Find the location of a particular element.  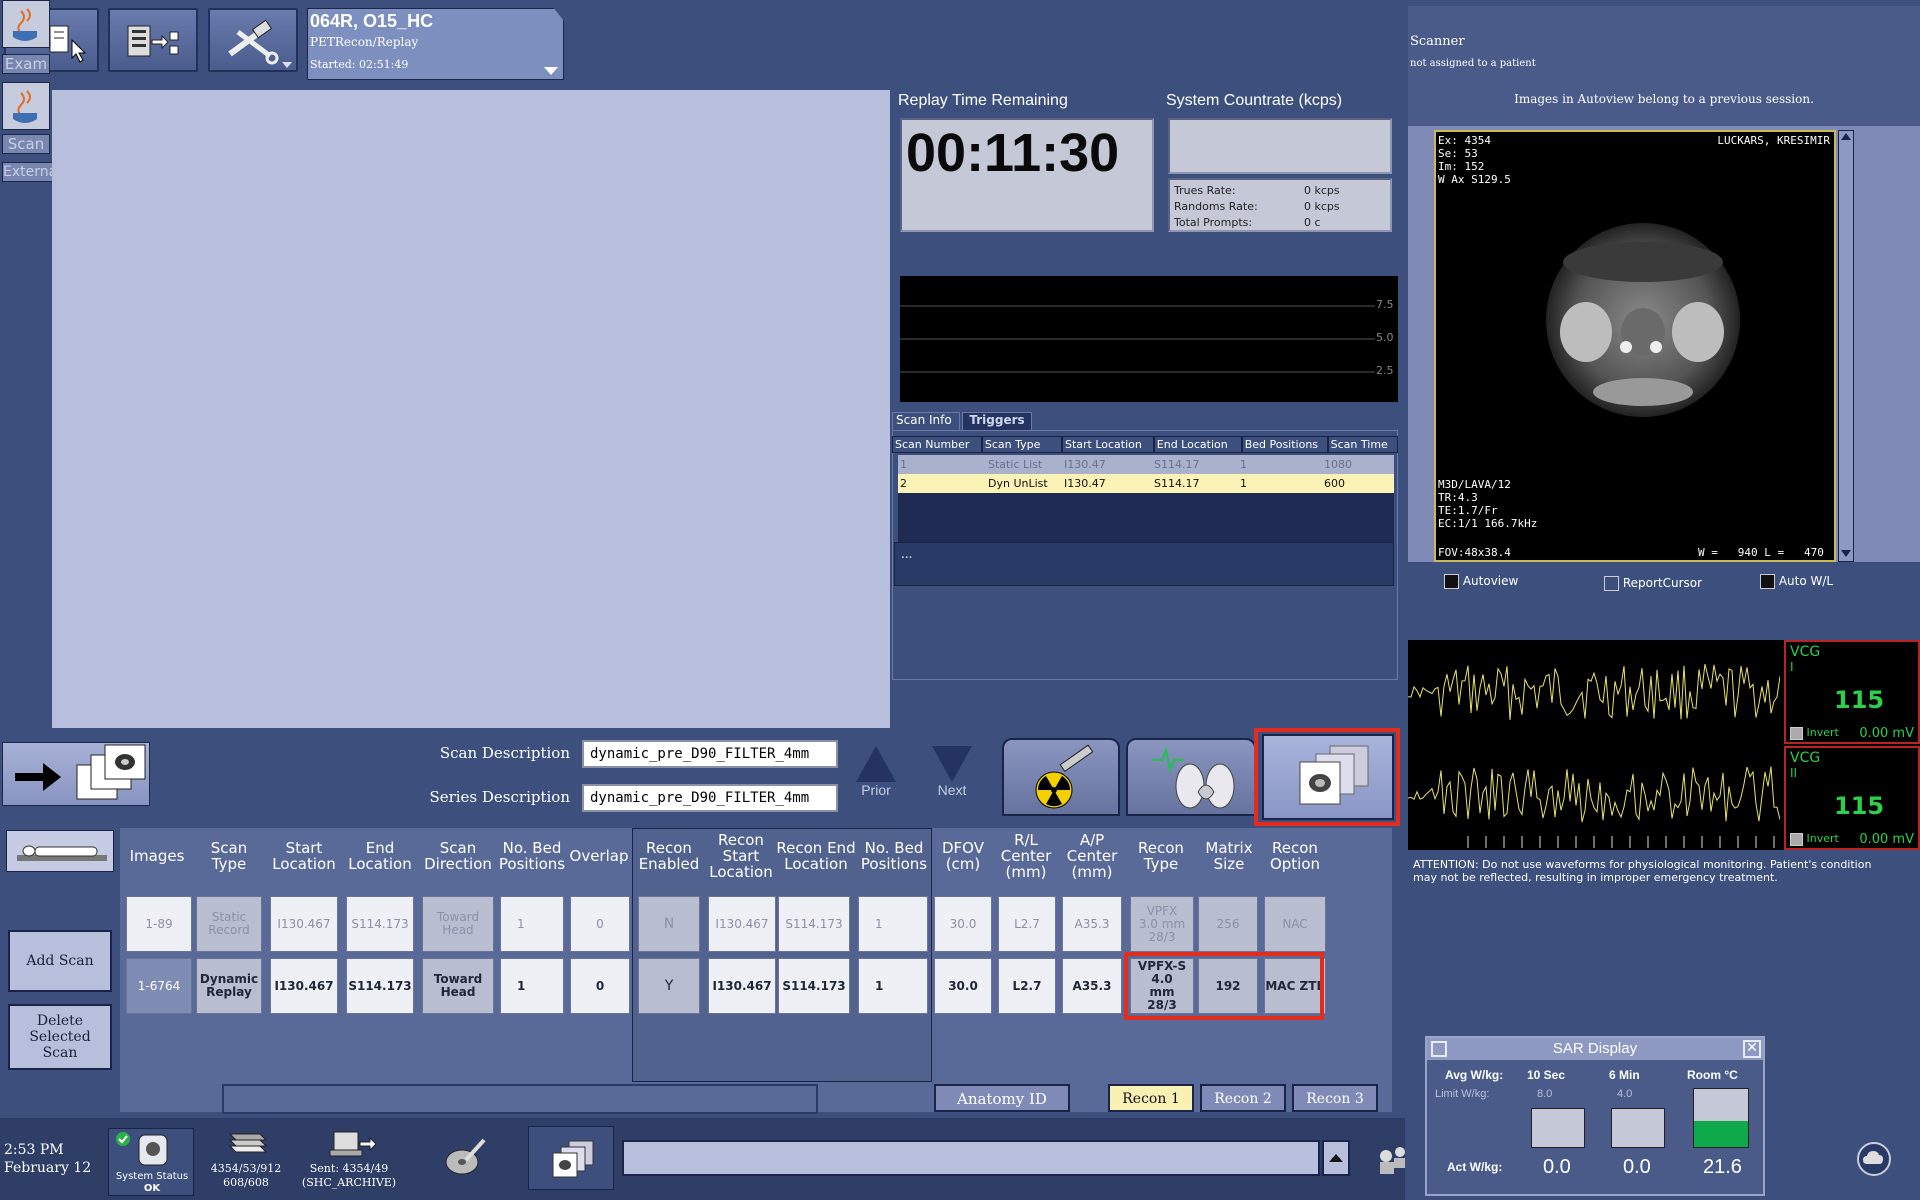

tab-recon-2: Recon 2 is located at coordinates (1243, 1098).